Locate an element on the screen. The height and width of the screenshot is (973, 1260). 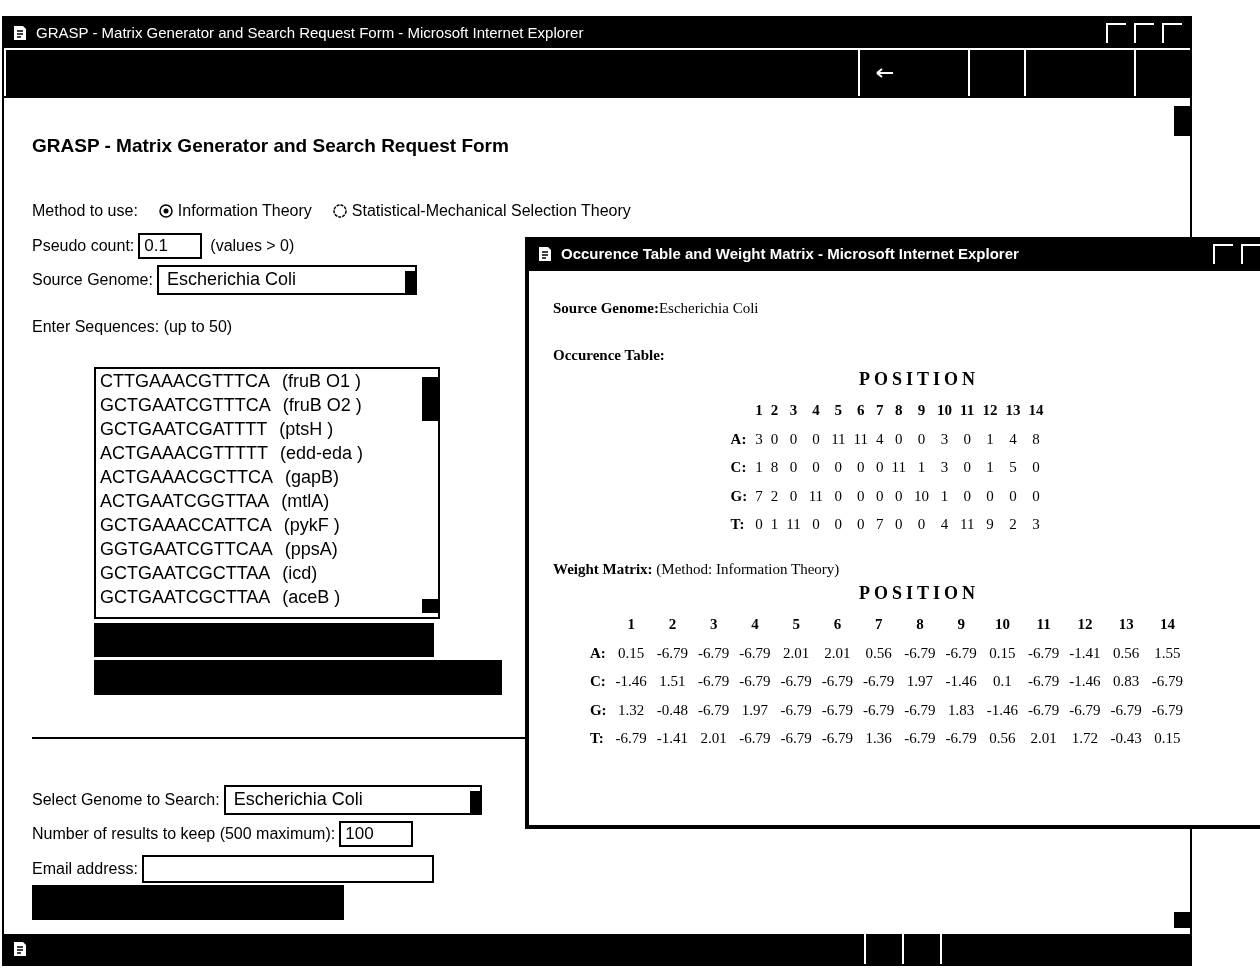
field-label: Source Genome: is located at coordinates (92, 279).